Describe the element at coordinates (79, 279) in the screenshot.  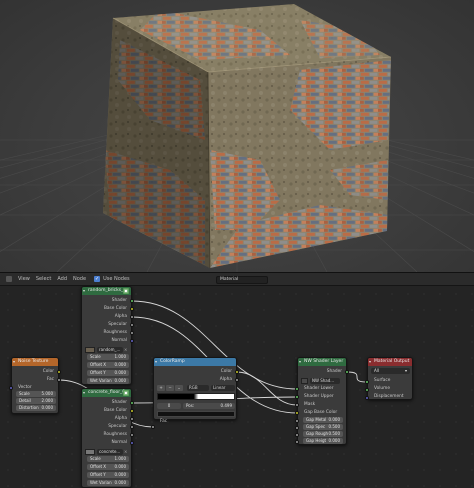
I see `menu-node: Node` at that location.